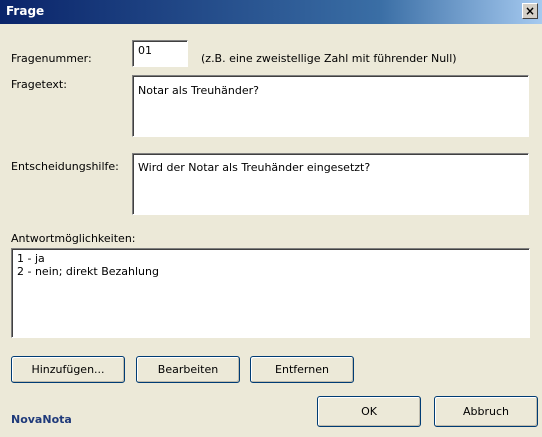 This screenshot has height=437, width=542. Describe the element at coordinates (145, 50) in the screenshot. I see `question-number-value: 01` at that location.